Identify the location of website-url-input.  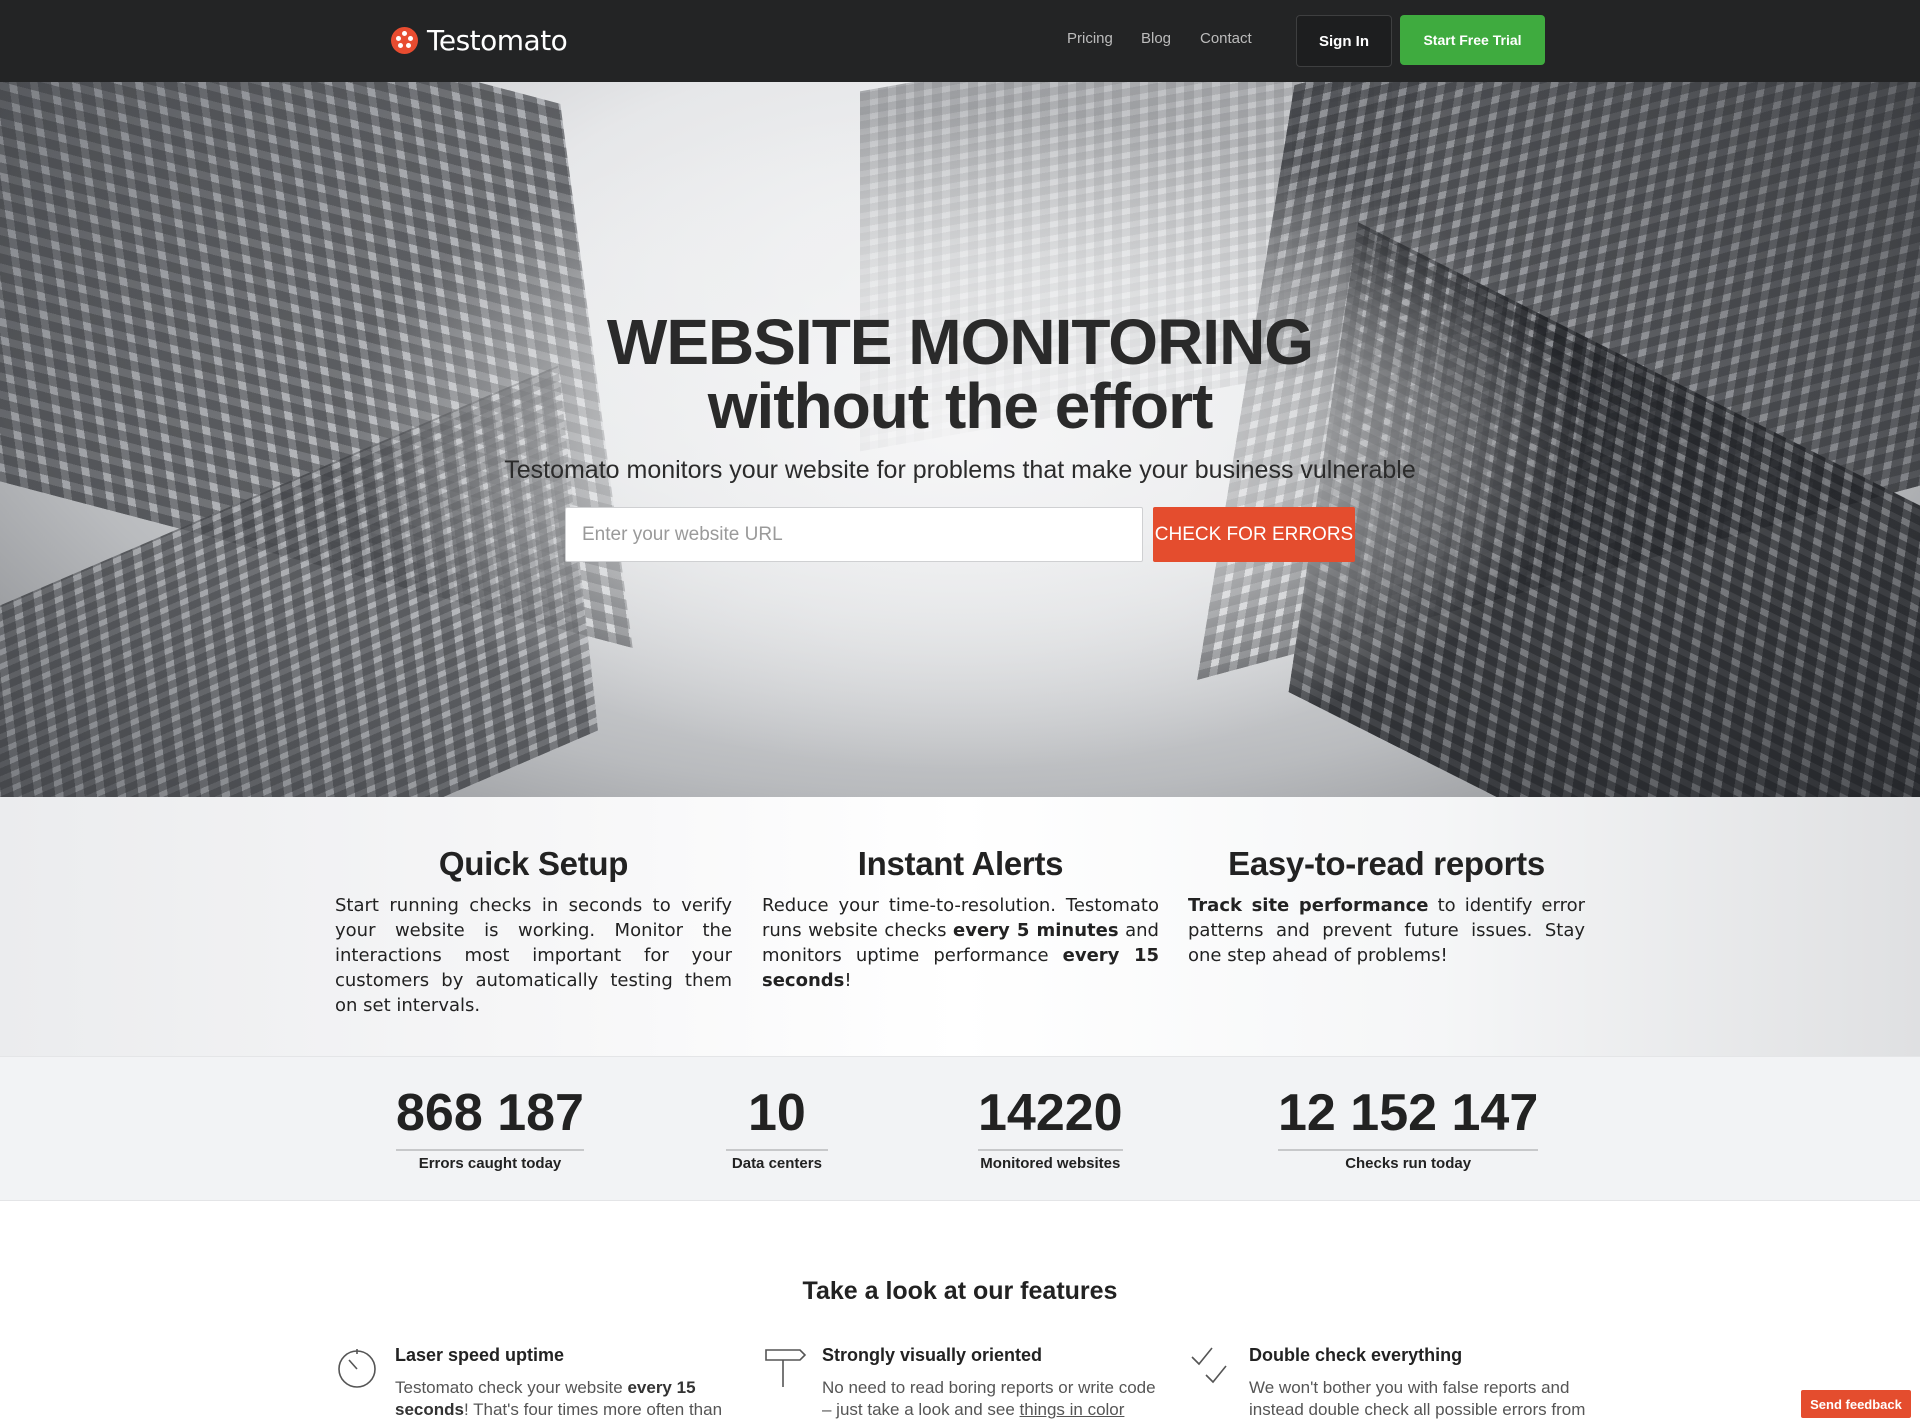
(854, 534).